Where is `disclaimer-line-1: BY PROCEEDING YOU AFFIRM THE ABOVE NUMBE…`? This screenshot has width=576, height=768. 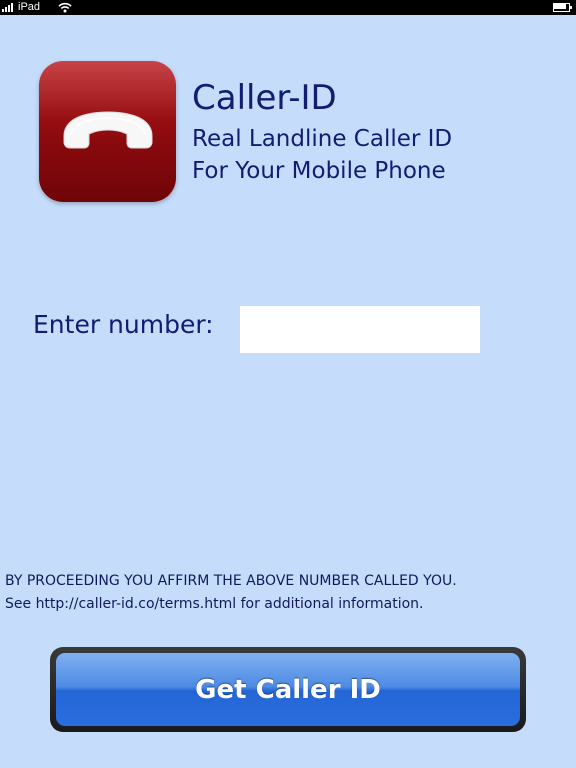
disclaimer-line-1: BY PROCEEDING YOU AFFIRM THE ABOVE NUMBE… is located at coordinates (231, 581).